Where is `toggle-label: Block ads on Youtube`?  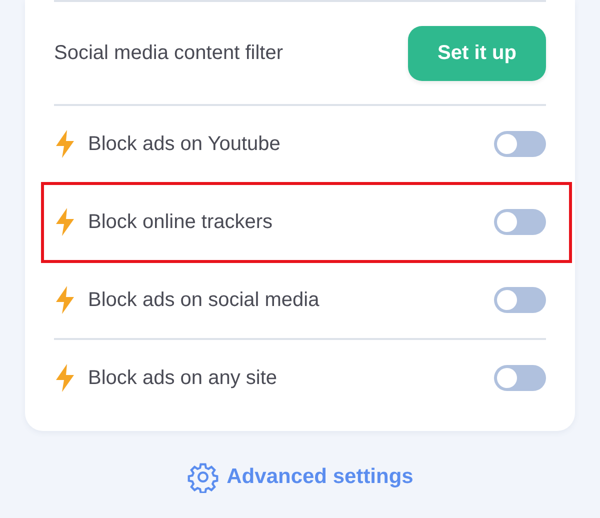
toggle-label: Block ads on Youtube is located at coordinates (184, 144).